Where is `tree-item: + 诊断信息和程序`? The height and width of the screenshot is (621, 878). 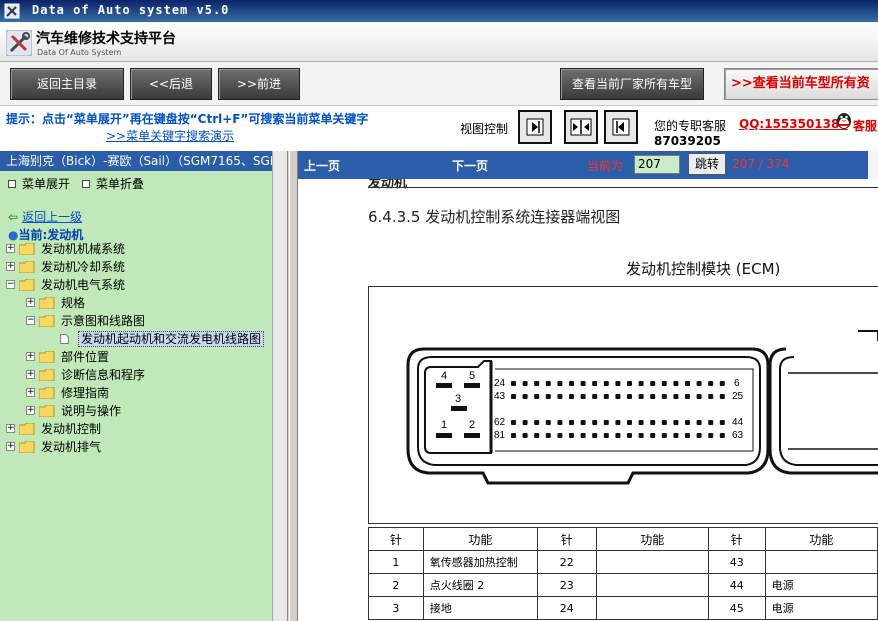 tree-item: + 诊断信息和程序 is located at coordinates (85, 375).